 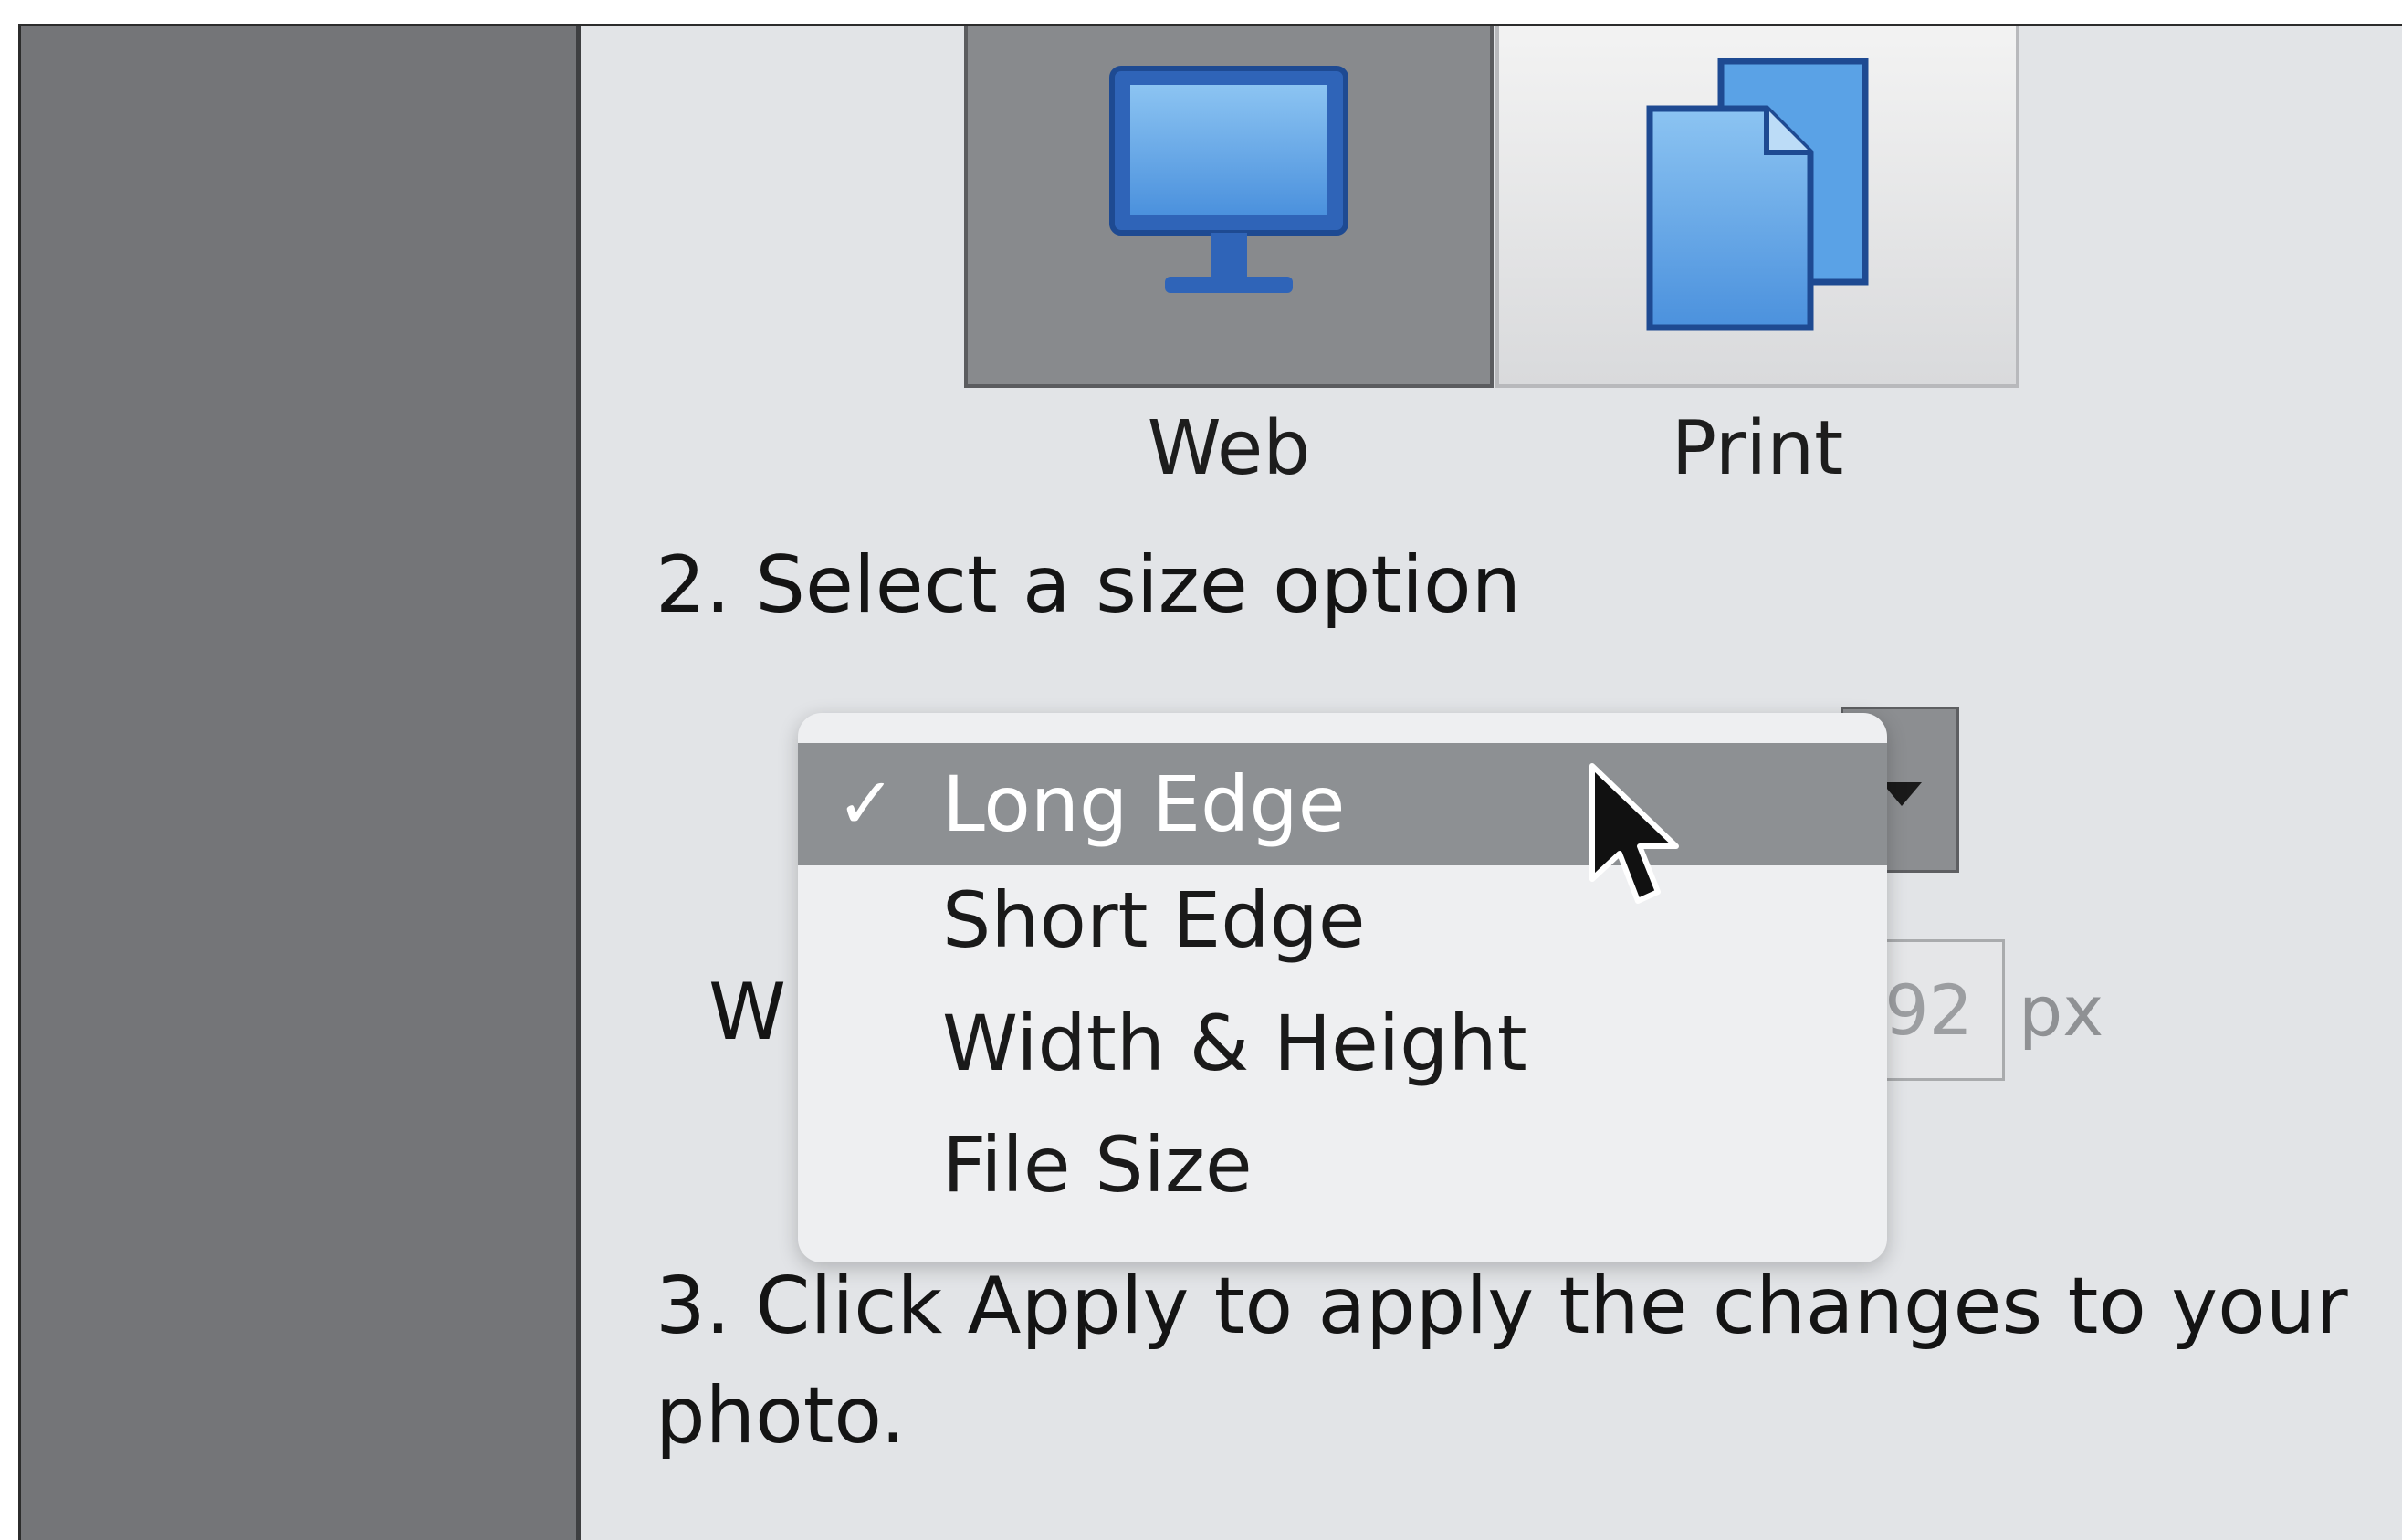 What do you see at coordinates (1757, 448) in the screenshot?
I see `print-label: Print` at bounding box center [1757, 448].